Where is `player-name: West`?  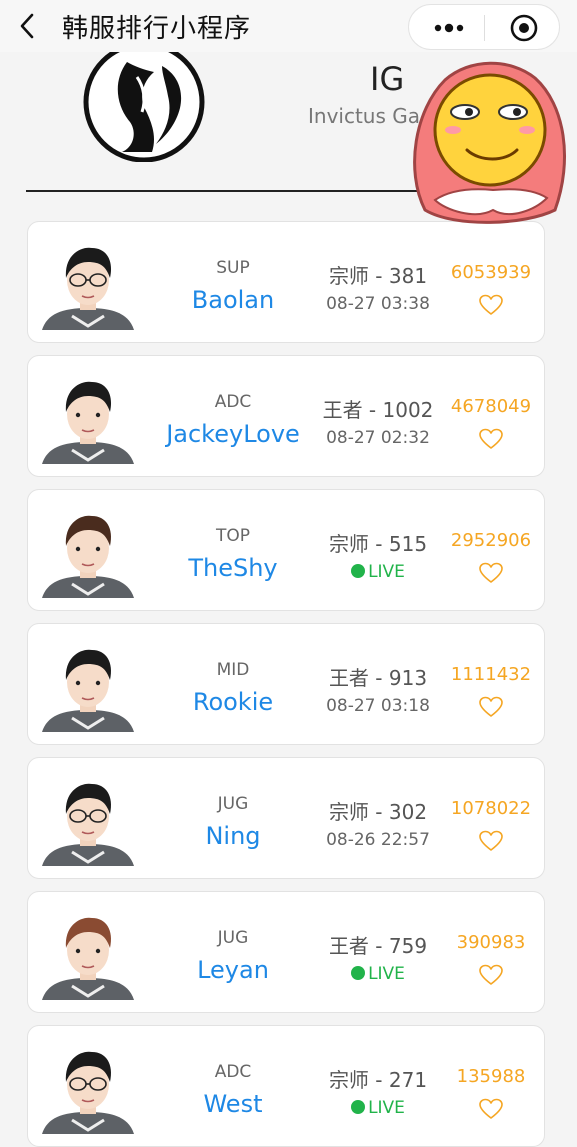 player-name: West is located at coordinates (233, 1104).